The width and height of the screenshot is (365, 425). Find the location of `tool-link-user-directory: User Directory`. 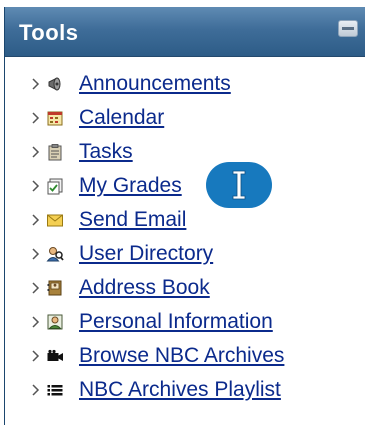

tool-link-user-directory: User Directory is located at coordinates (146, 254).